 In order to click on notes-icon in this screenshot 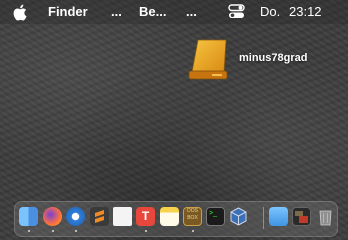, I will do `click(169, 216)`.